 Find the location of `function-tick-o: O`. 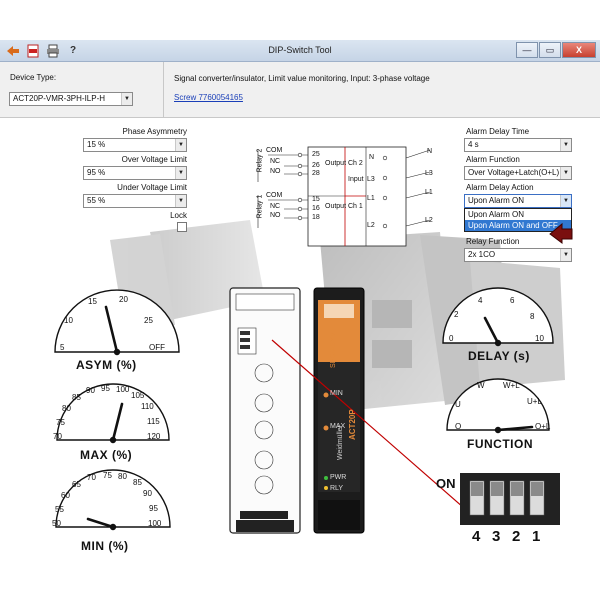

function-tick-o: O is located at coordinates (458, 426).